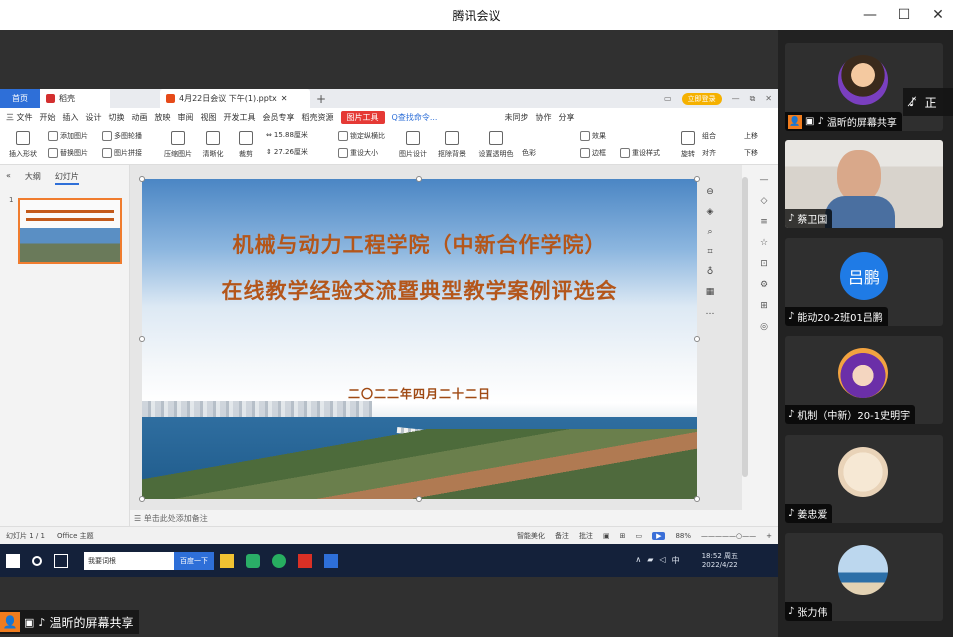 Image resolution: width=953 pixels, height=637 pixels. I want to click on zoom-icon: ⌕, so click(710, 232).